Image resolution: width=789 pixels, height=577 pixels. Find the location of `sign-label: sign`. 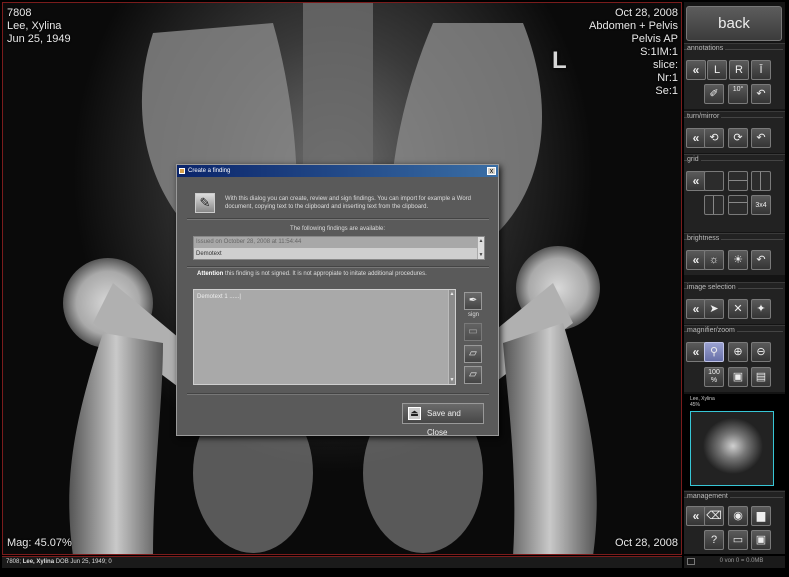

sign-label: sign is located at coordinates (473, 315).